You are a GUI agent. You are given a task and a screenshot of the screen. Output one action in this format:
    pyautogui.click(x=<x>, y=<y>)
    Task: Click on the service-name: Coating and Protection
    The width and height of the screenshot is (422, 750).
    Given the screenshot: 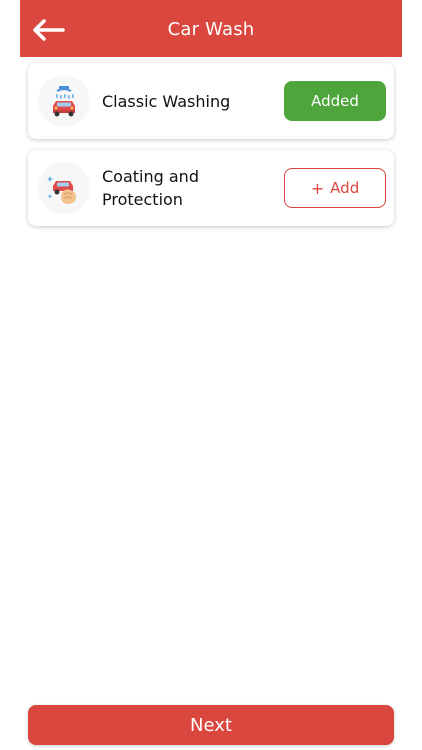 What is the action you would take?
    pyautogui.click(x=150, y=188)
    